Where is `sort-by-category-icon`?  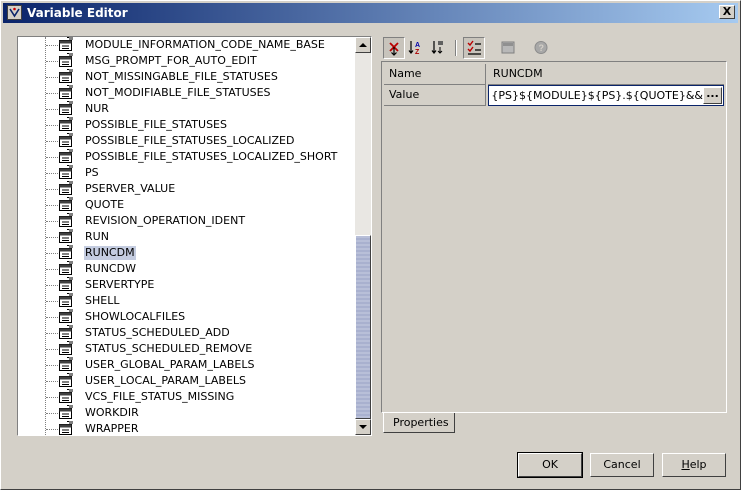
sort-by-category-icon is located at coordinates (394, 49).